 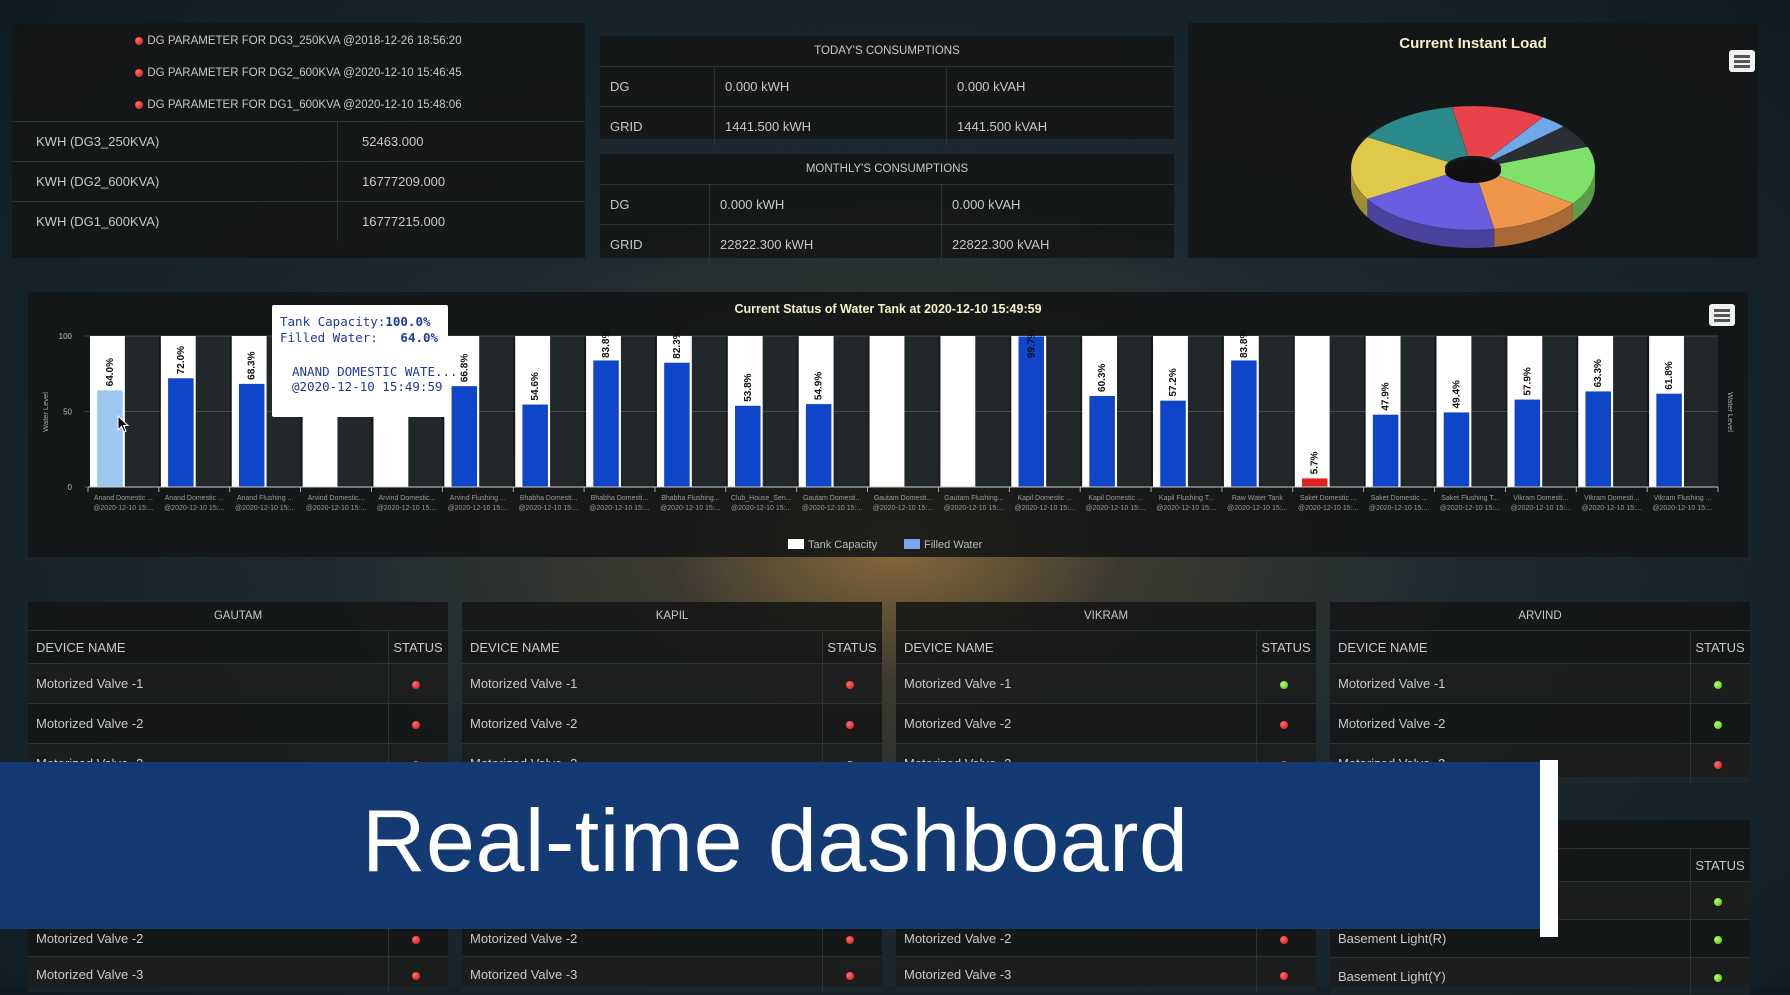 I want to click on kwh-value: 16777209.000, so click(x=462, y=182).